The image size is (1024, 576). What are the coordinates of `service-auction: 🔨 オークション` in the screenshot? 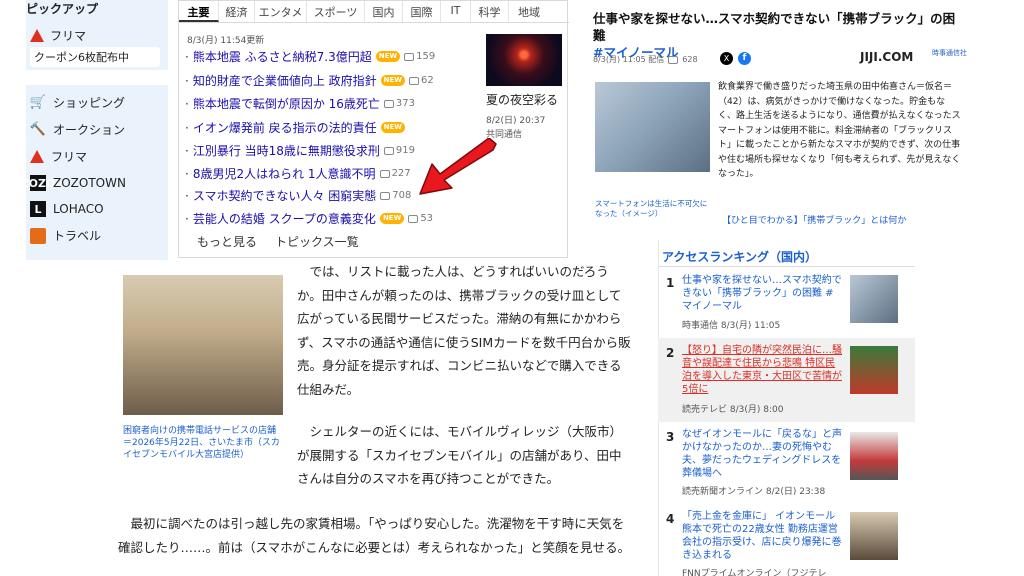 It's located at (77, 129).